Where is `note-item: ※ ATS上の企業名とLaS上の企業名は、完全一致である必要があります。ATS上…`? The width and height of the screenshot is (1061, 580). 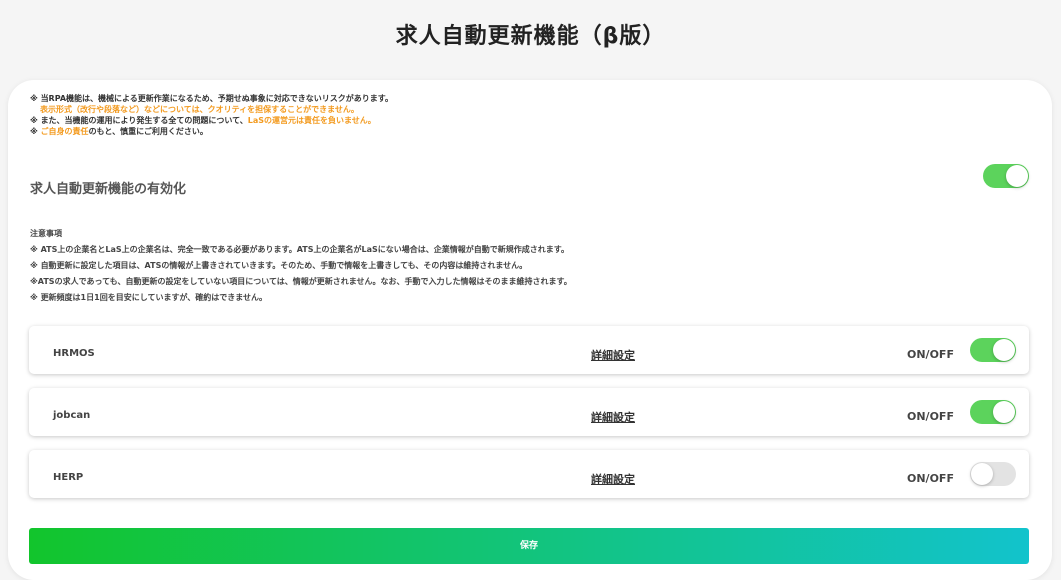 note-item: ※ ATS上の企業名とLaS上の企業名は、完全一致である必要があります。ATS上… is located at coordinates (299, 249).